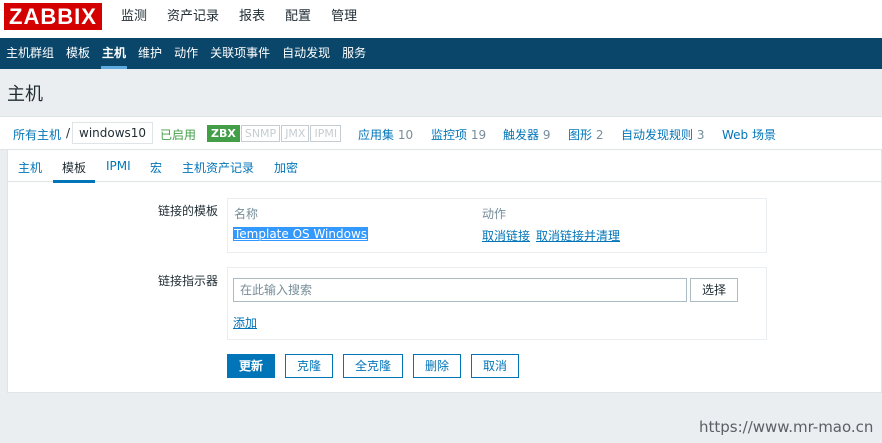 The width and height of the screenshot is (882, 443). Describe the element at coordinates (405, 135) in the screenshot. I see `applications-count: 10` at that location.